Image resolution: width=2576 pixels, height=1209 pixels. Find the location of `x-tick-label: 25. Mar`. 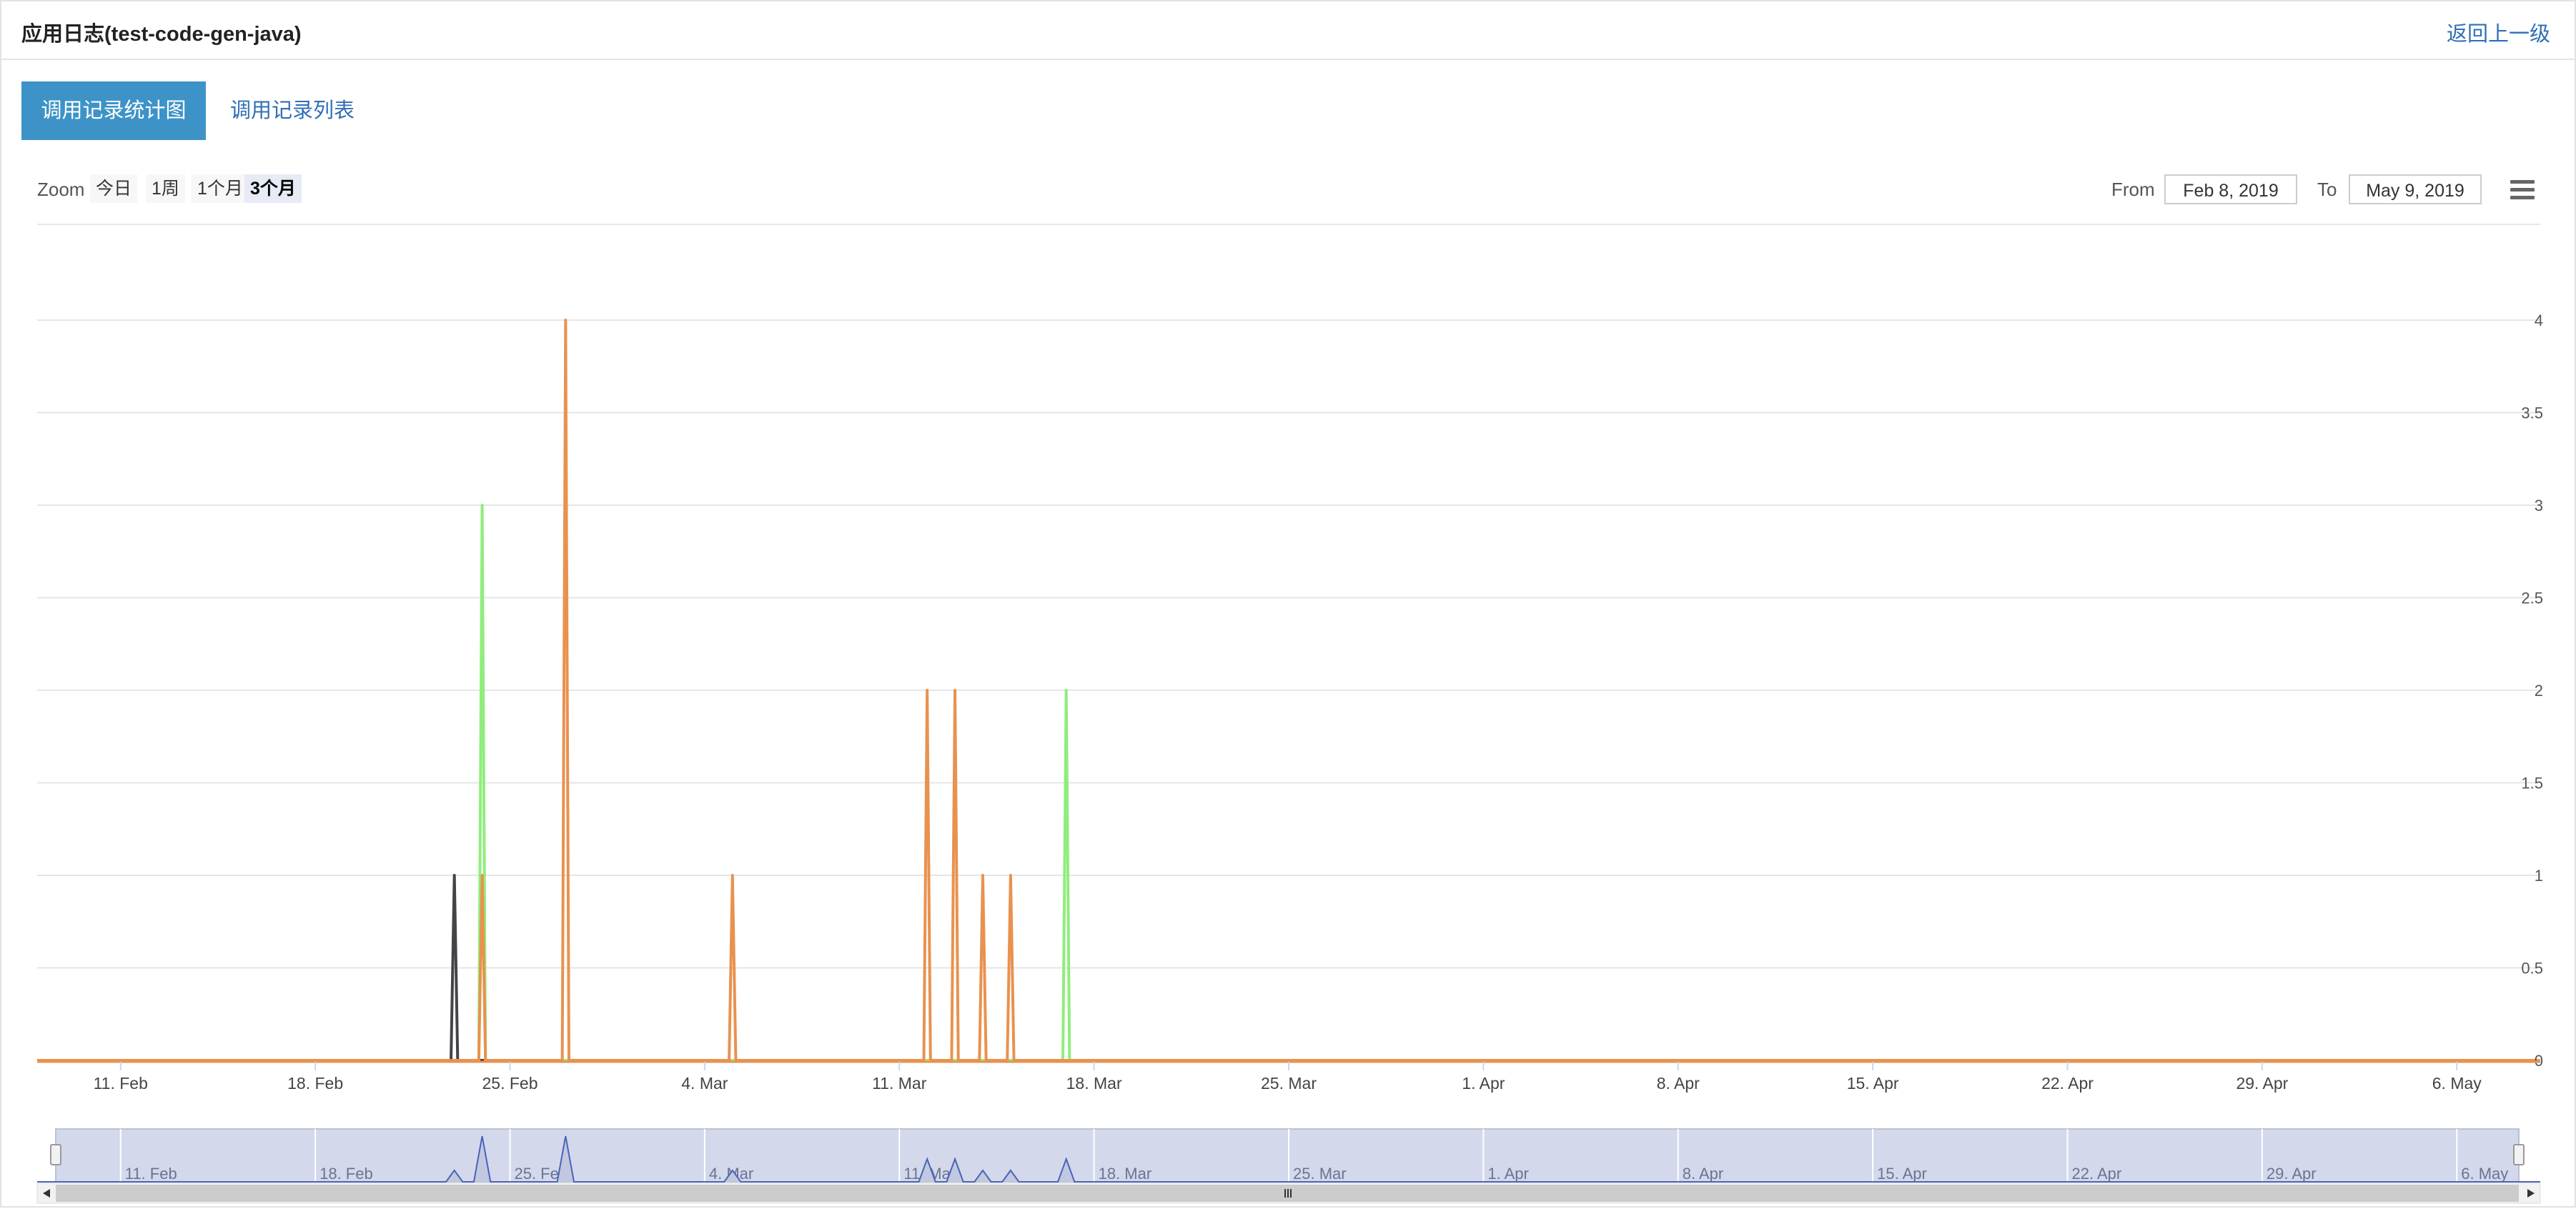

x-tick-label: 25. Mar is located at coordinates (1289, 1083).